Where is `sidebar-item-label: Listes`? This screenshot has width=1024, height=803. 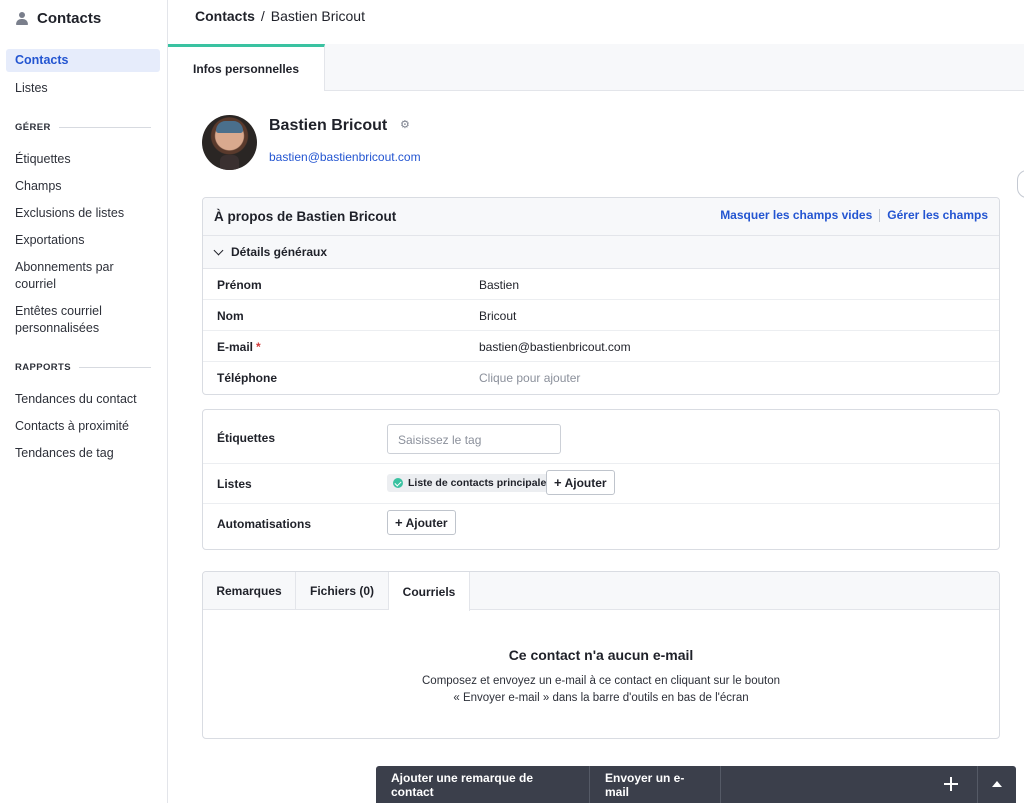 sidebar-item-label: Listes is located at coordinates (31, 88).